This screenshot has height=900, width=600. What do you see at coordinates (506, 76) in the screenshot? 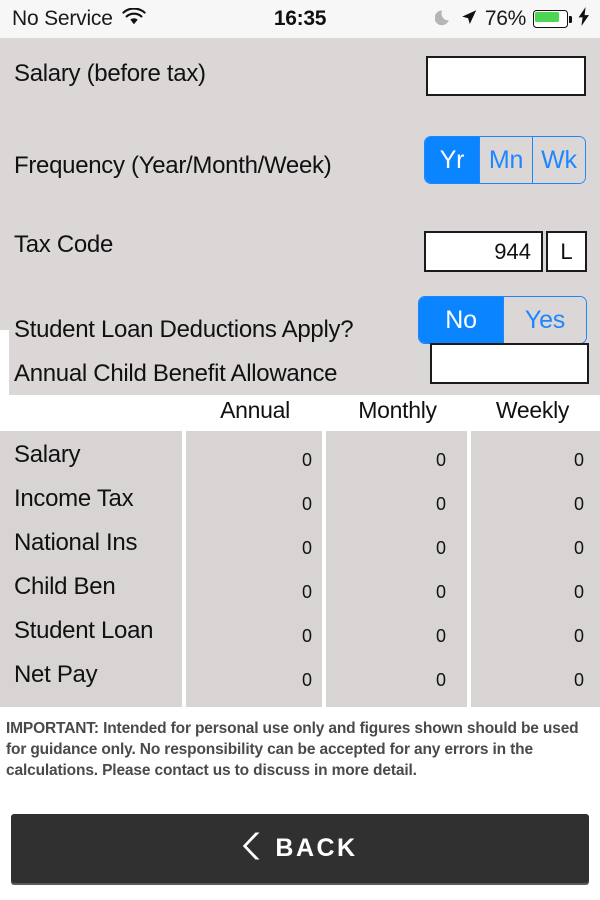
I see `salary-input` at bounding box center [506, 76].